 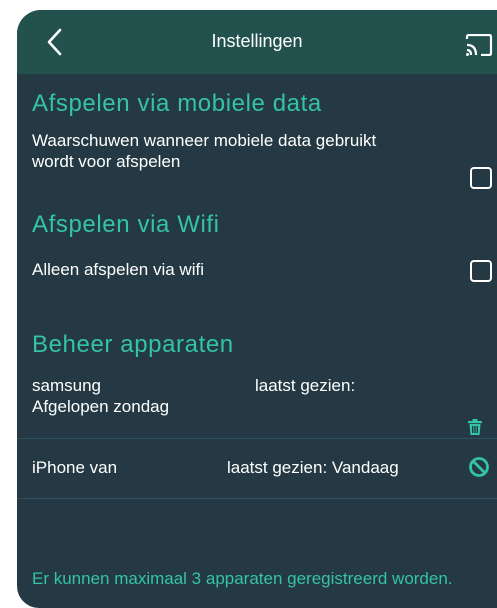 I want to click on page-title: Instellingen, so click(x=257, y=41).